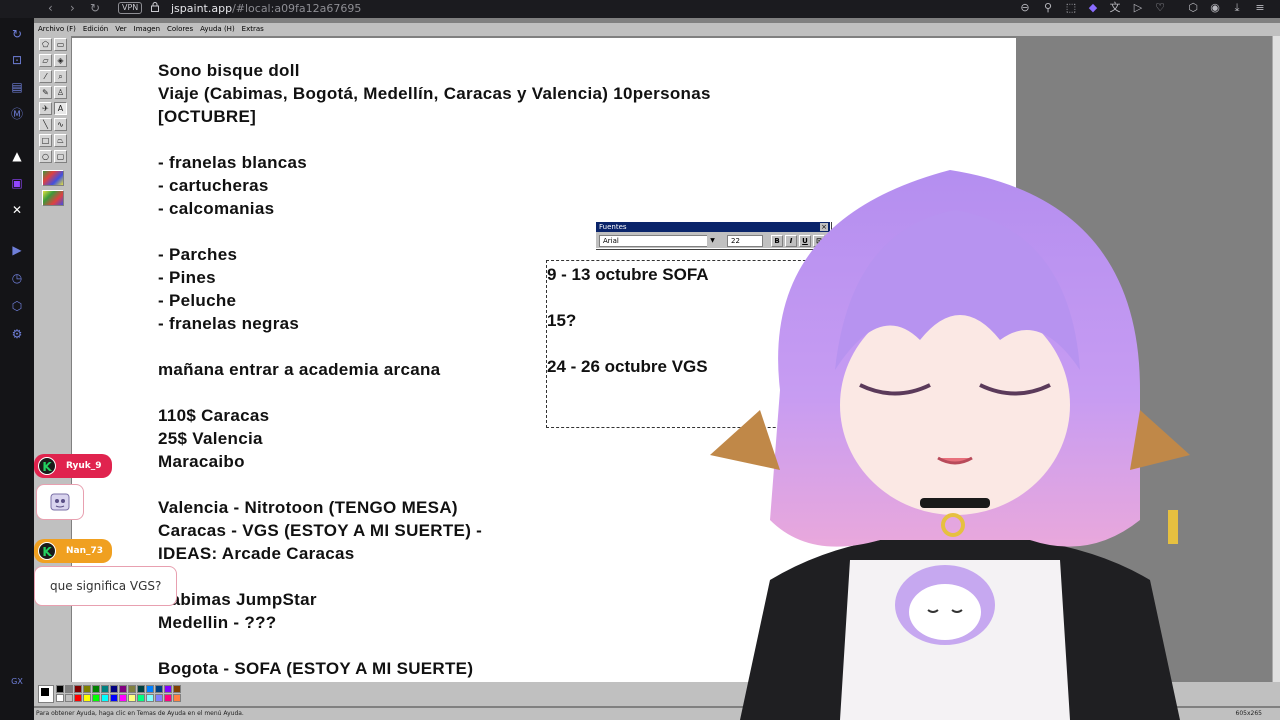  Describe the element at coordinates (1160, 8) in the screenshot. I see `heart-icon: ♡` at that location.